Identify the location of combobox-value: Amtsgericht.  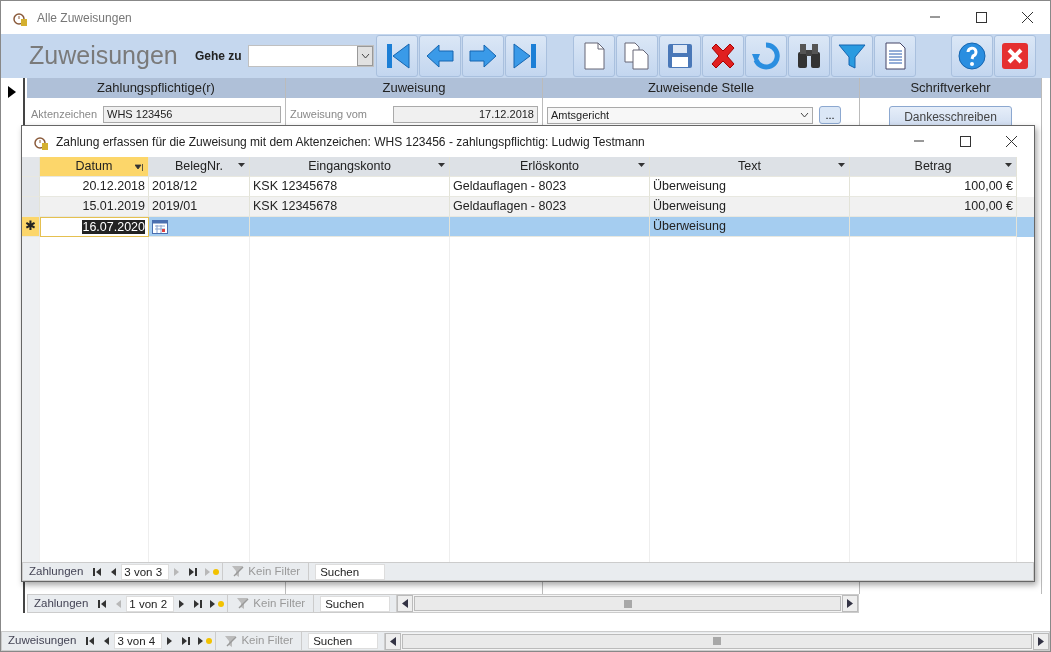
(580, 115).